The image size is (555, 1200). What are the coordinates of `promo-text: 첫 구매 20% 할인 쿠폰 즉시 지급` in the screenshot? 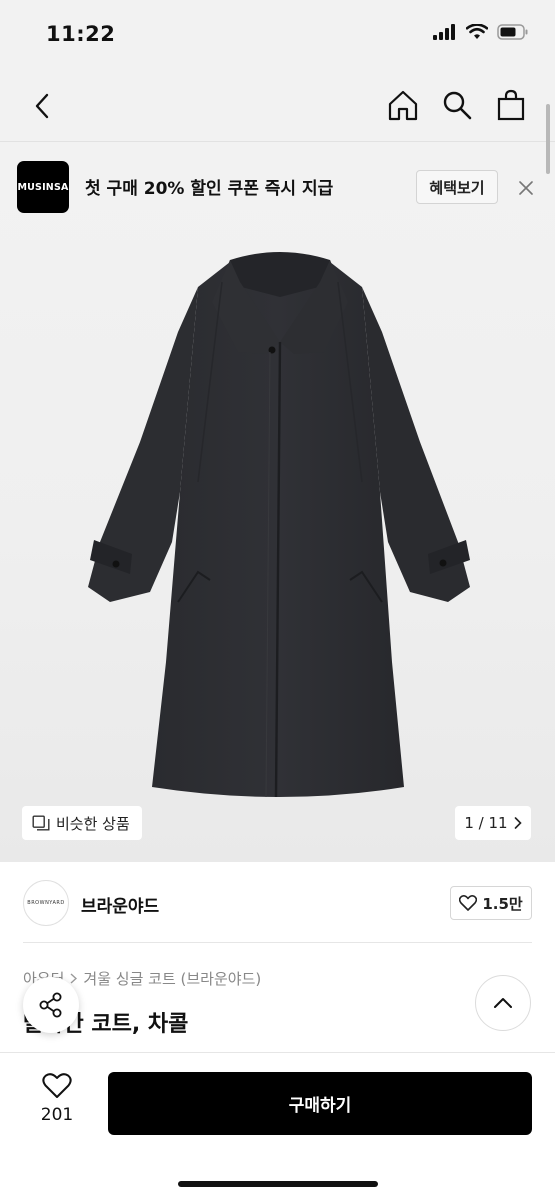 It's located at (209, 189).